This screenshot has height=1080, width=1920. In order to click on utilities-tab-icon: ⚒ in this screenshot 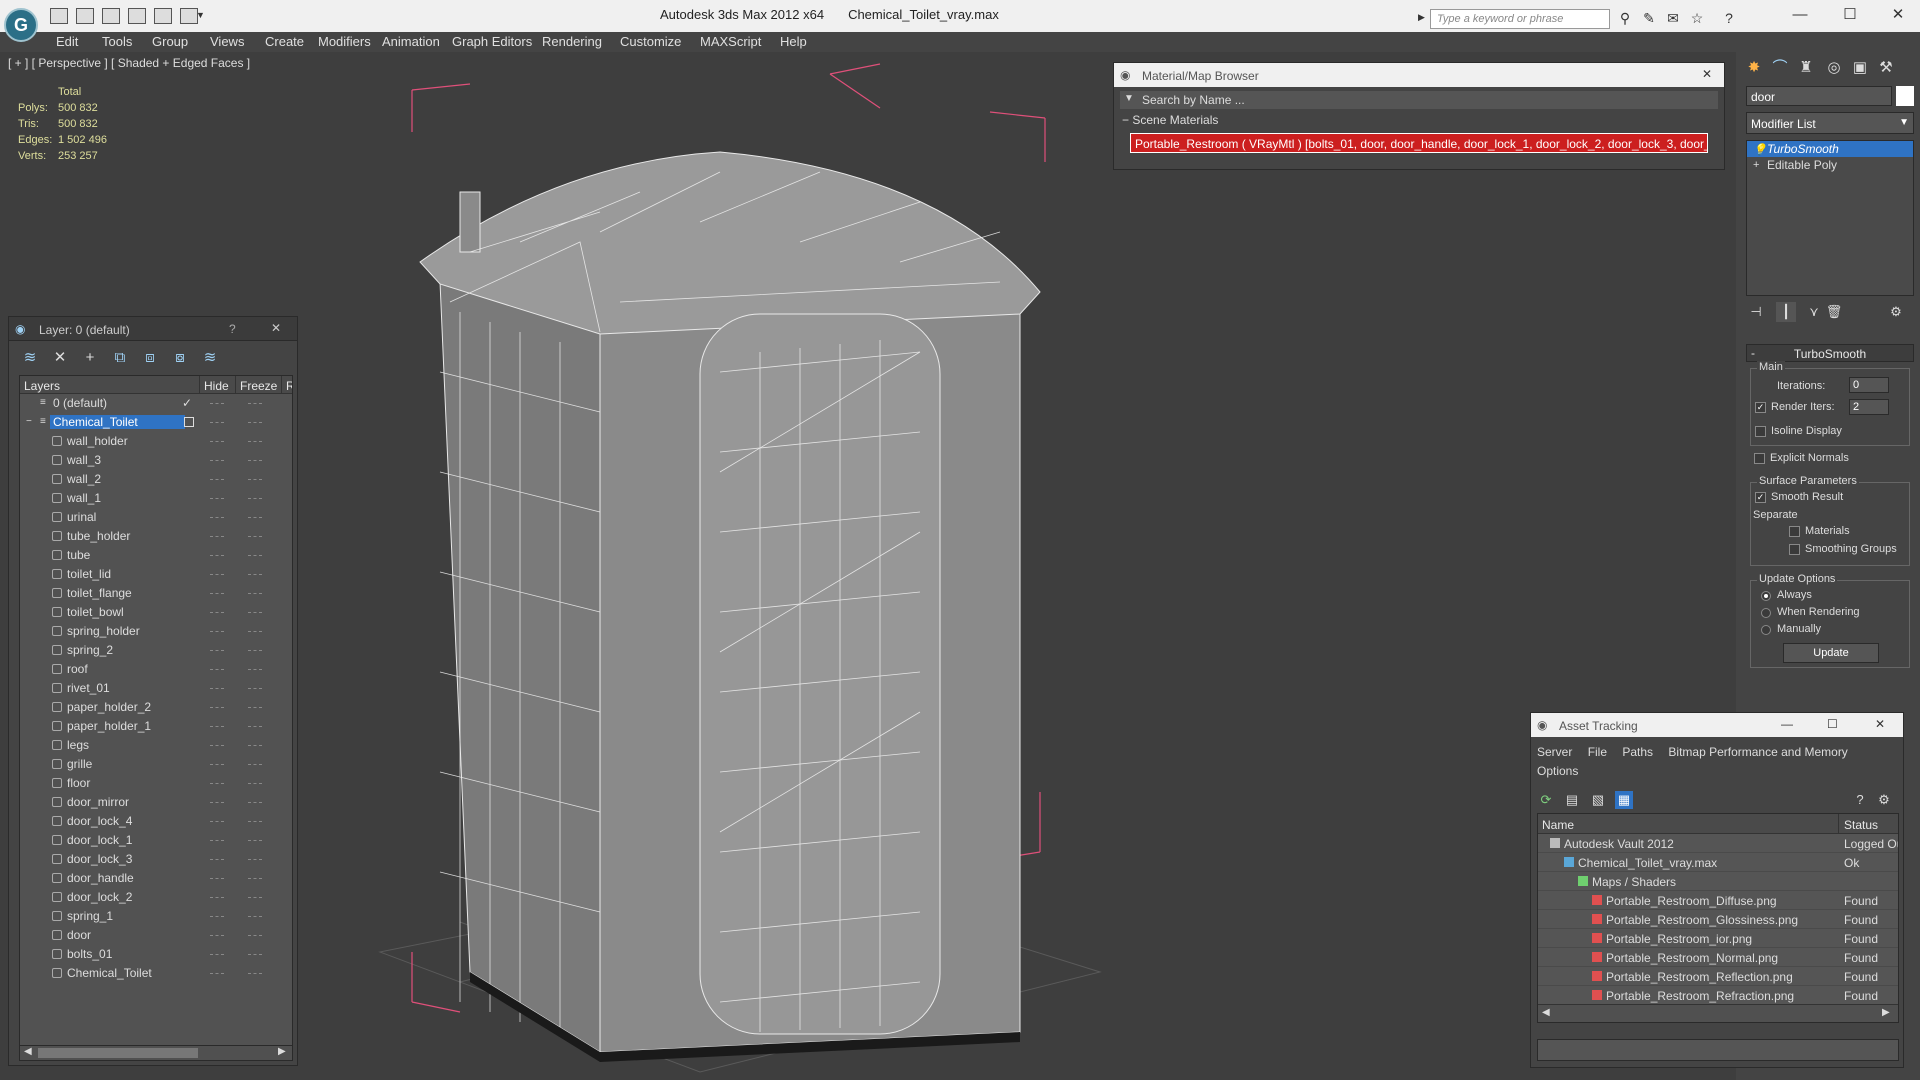, I will do `click(1886, 68)`.